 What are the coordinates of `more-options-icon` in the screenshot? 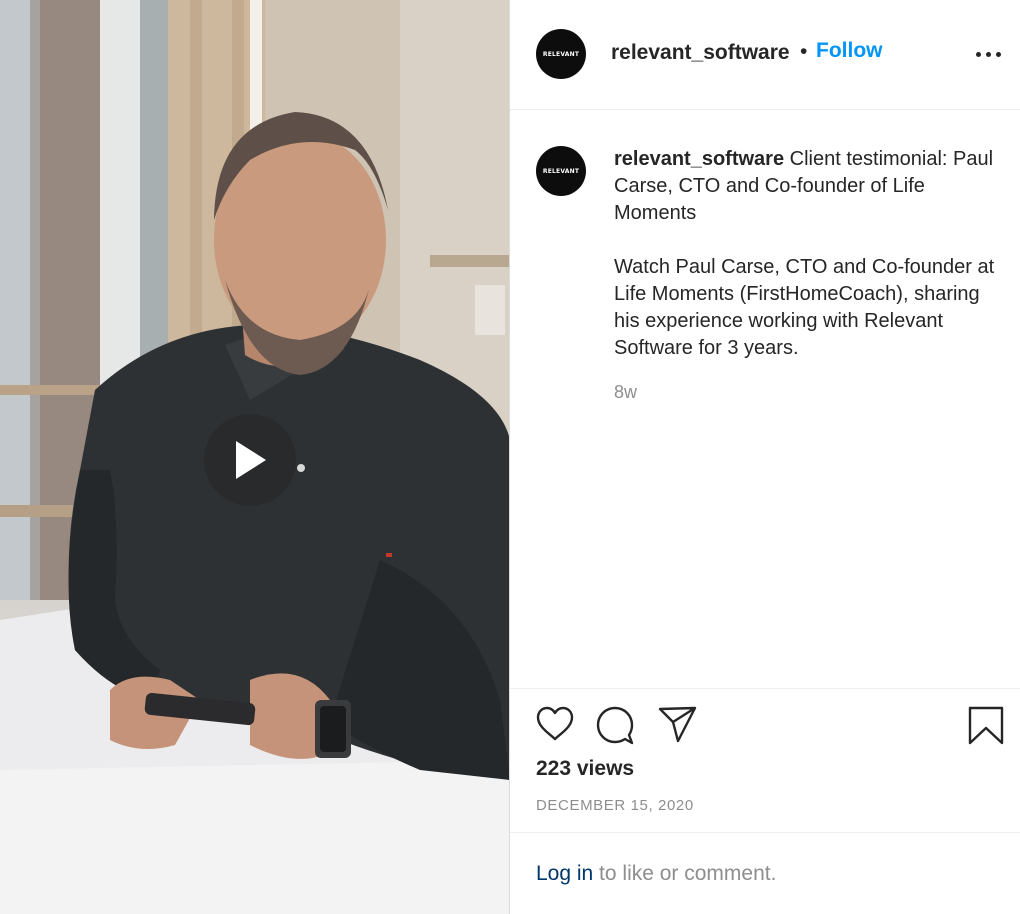 It's located at (989, 54).